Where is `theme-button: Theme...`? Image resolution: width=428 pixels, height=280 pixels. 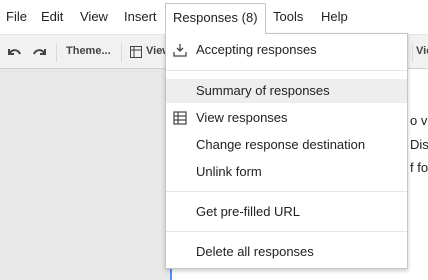 theme-button: Theme... is located at coordinates (88, 51).